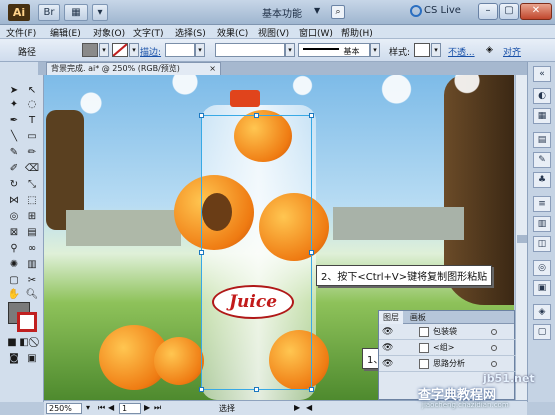  Describe the element at coordinates (14, 104) in the screenshot. I see `magic-wand-tool-icon: ✦` at that location.